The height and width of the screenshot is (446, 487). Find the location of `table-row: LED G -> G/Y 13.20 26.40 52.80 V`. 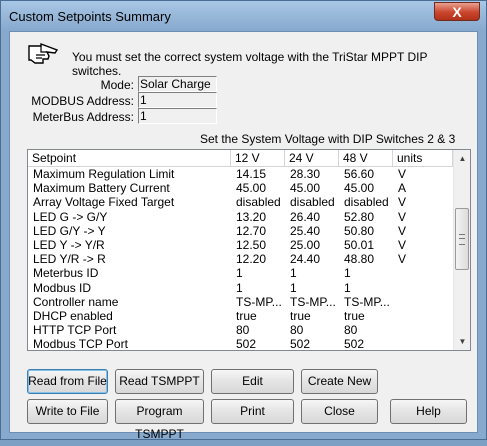

table-row: LED G -> G/Y 13.20 26.40 52.80 V is located at coordinates (240, 217).